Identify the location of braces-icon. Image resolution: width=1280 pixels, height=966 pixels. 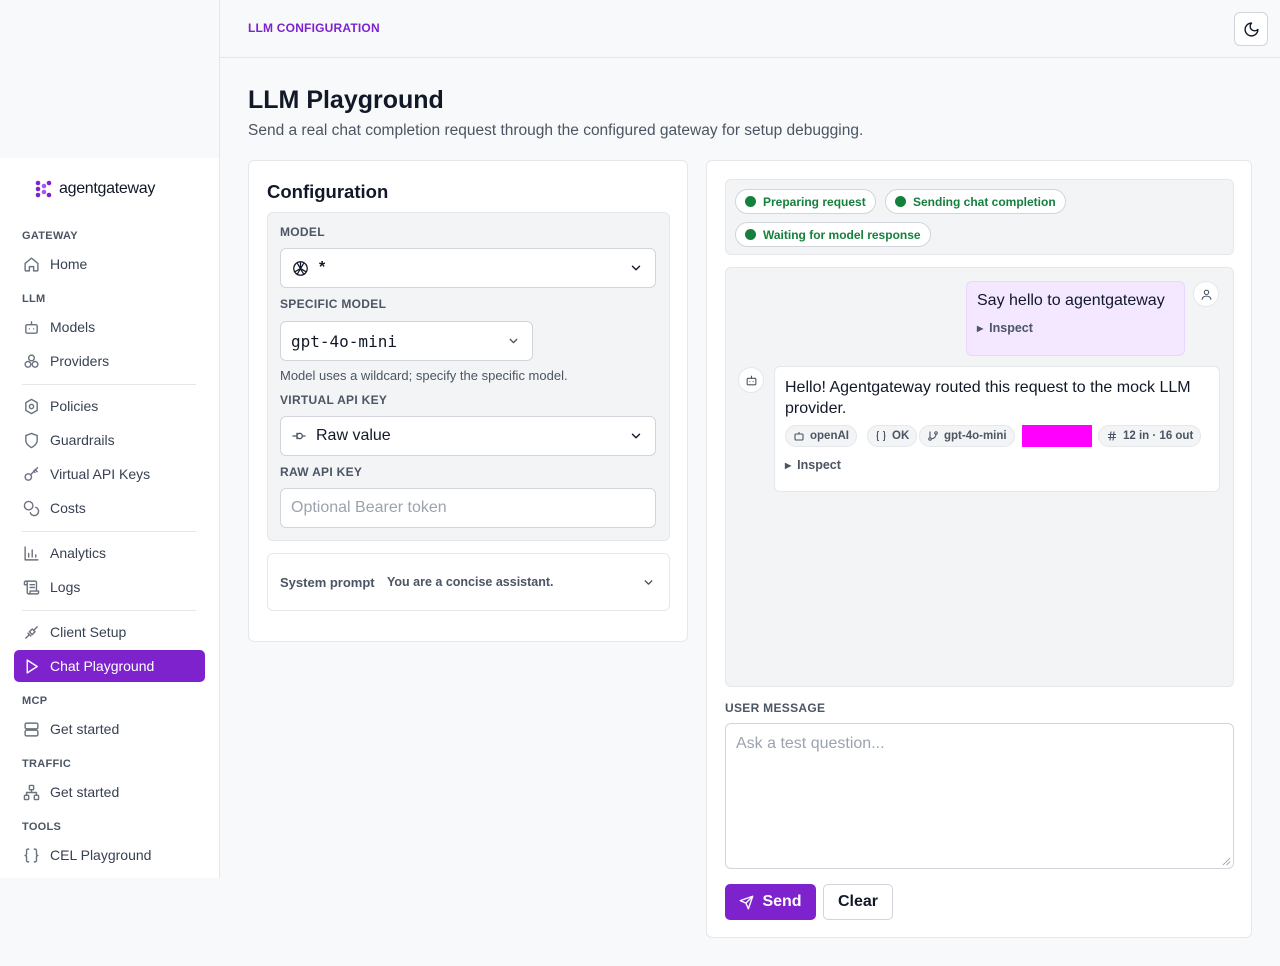
(31, 855).